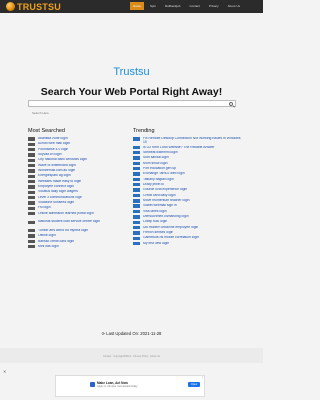 The width and height of the screenshot is (320, 400). I want to click on site-logo: TRUSTSU, so click(33, 6).